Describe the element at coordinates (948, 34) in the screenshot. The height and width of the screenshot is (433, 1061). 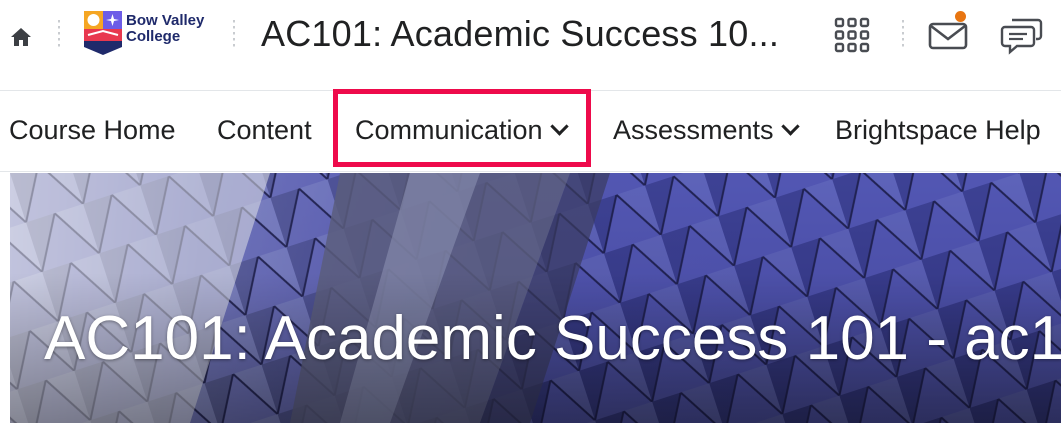
I see `mail-icon` at that location.